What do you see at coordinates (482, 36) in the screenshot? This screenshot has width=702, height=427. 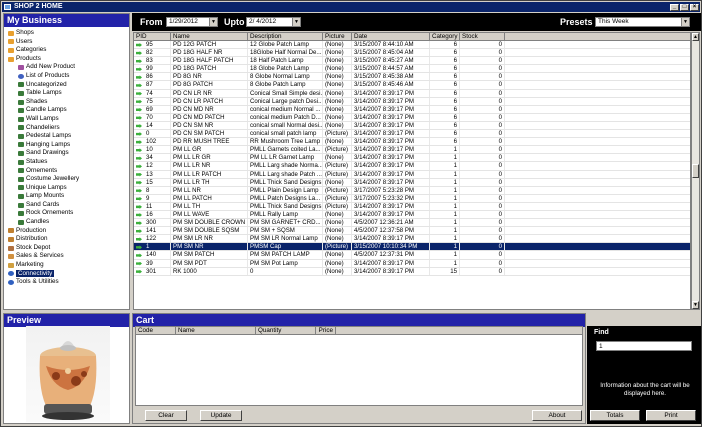 I see `col-header-stock: Stock` at bounding box center [482, 36].